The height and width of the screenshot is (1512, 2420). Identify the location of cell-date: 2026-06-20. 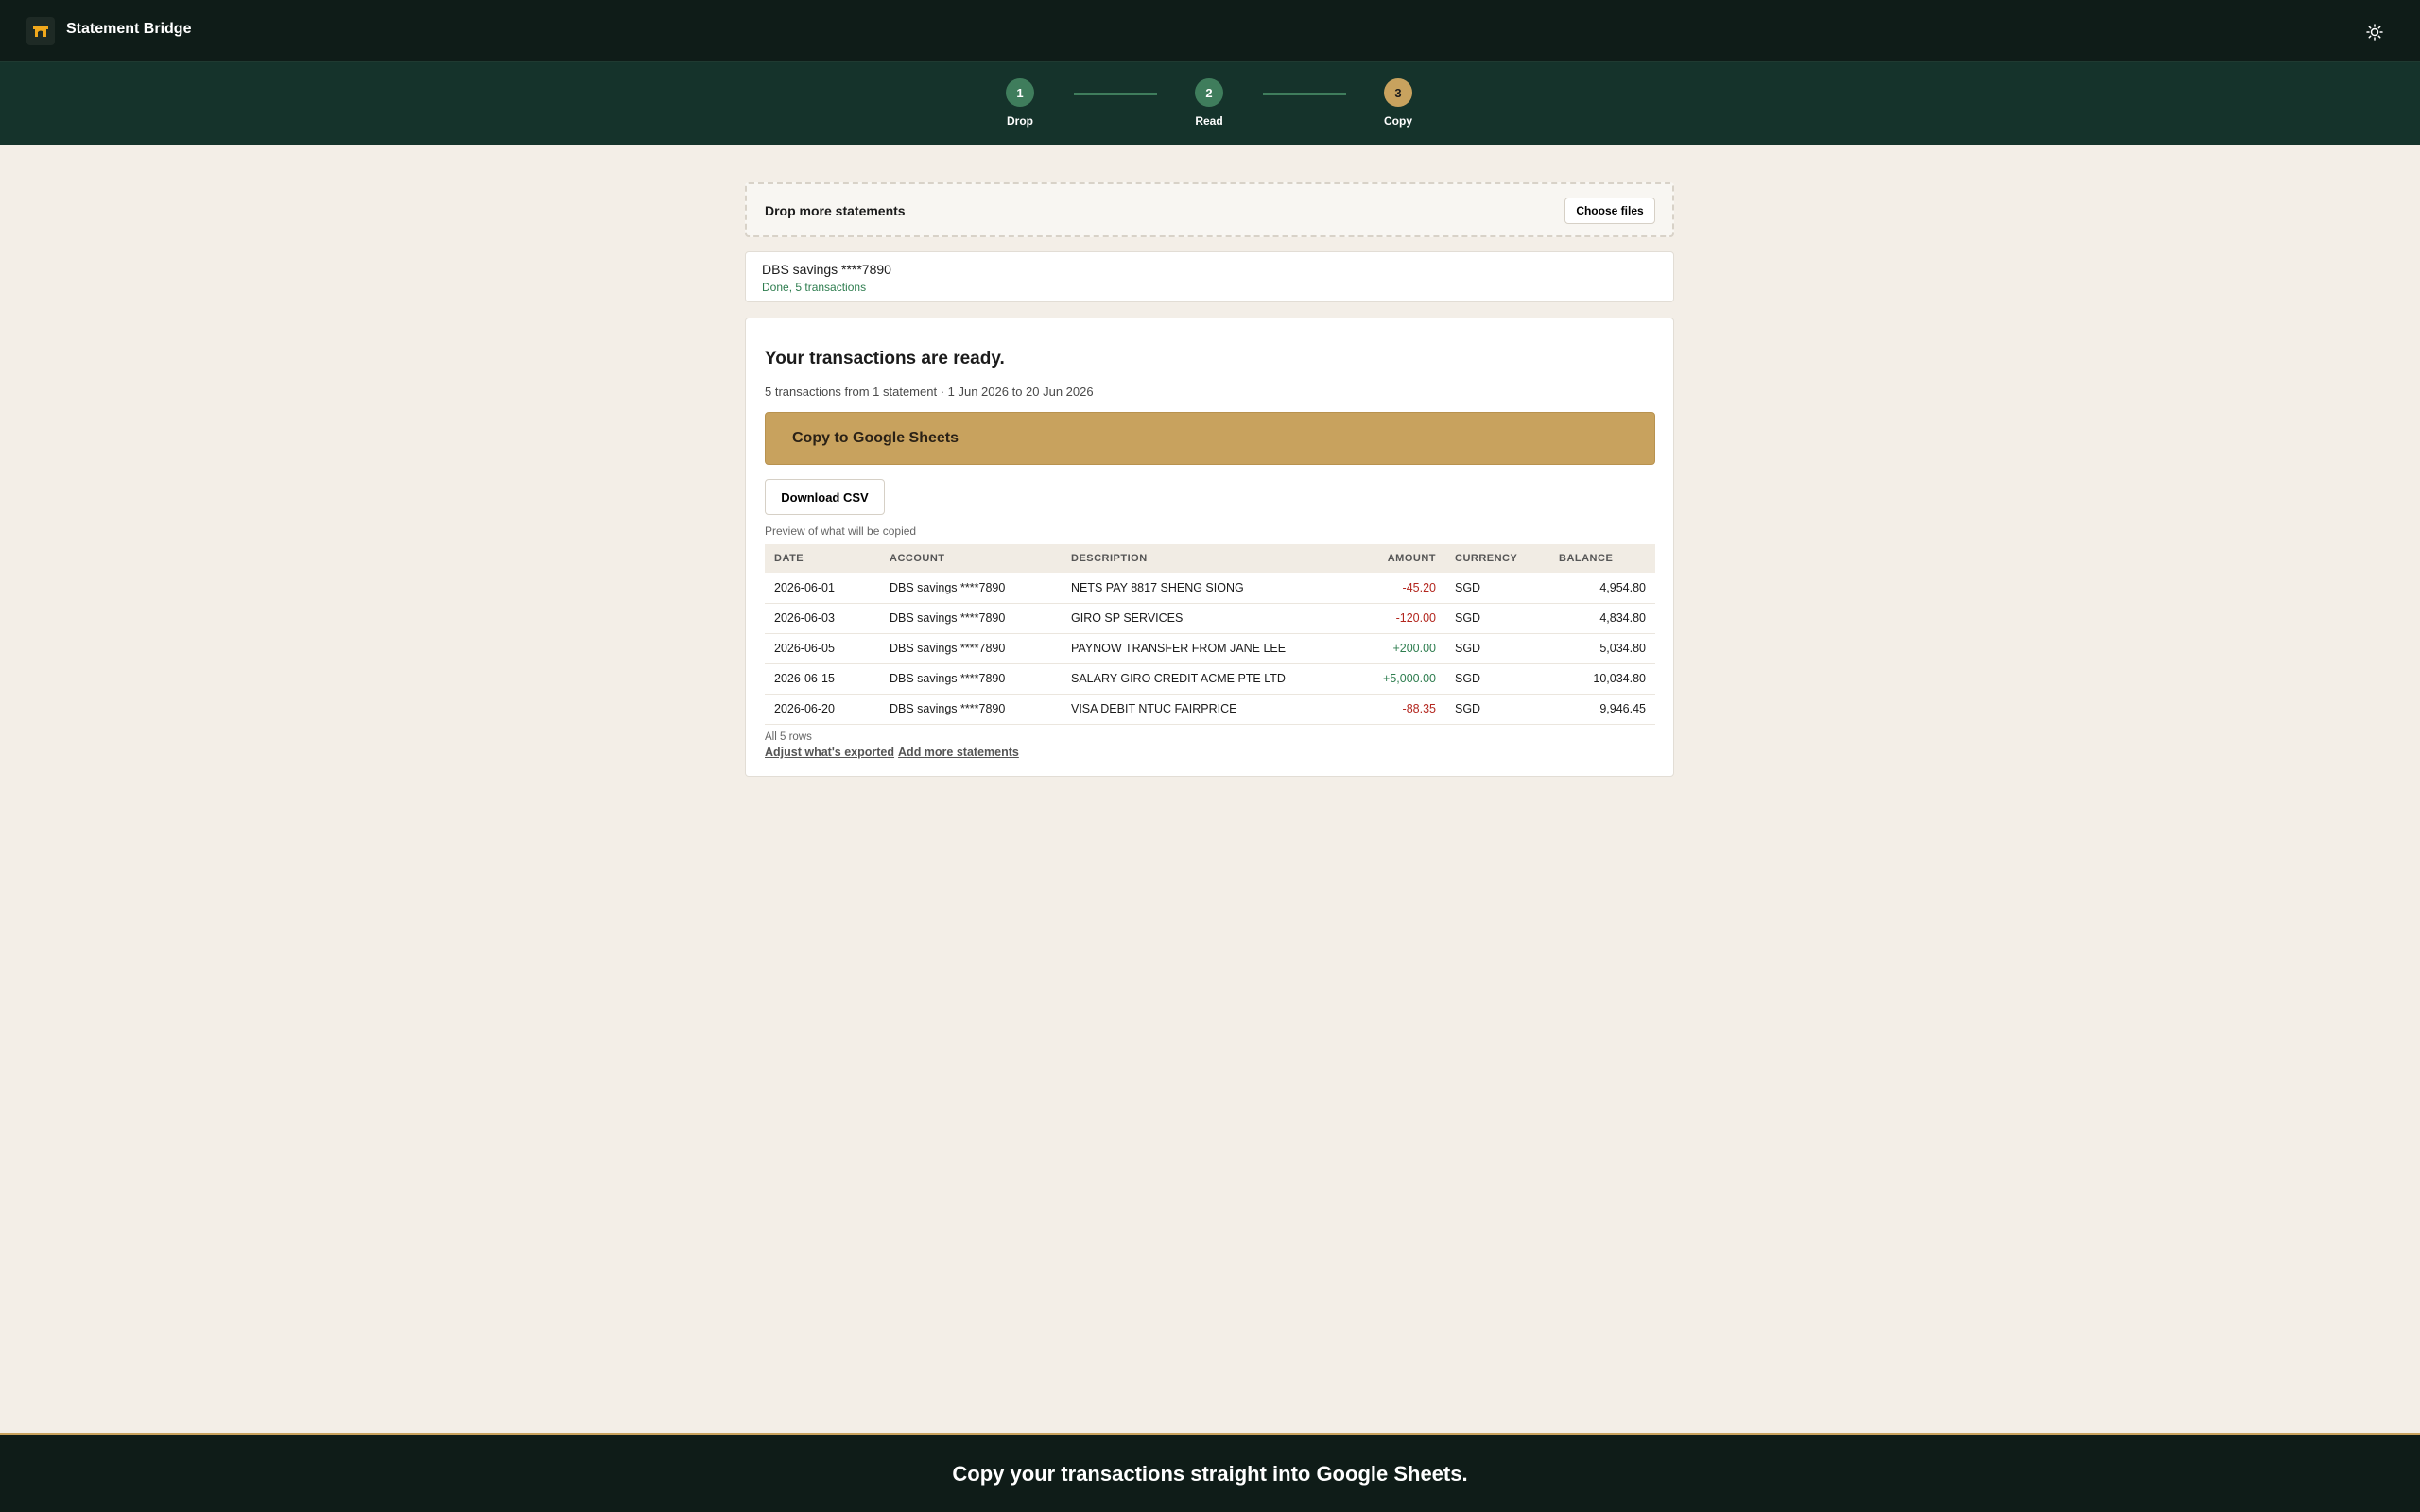
(822, 709).